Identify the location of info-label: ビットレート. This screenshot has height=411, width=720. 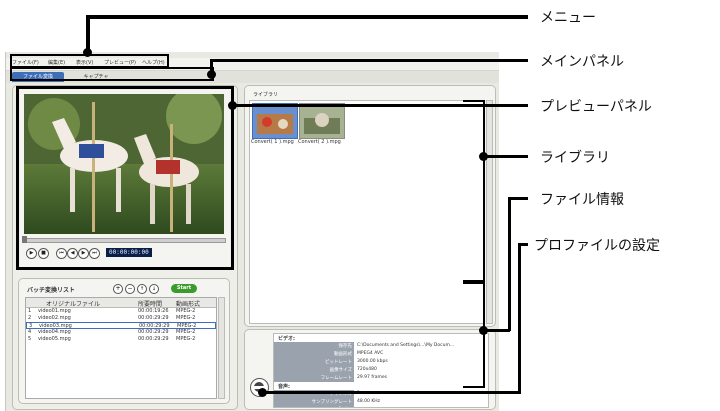
(338, 362).